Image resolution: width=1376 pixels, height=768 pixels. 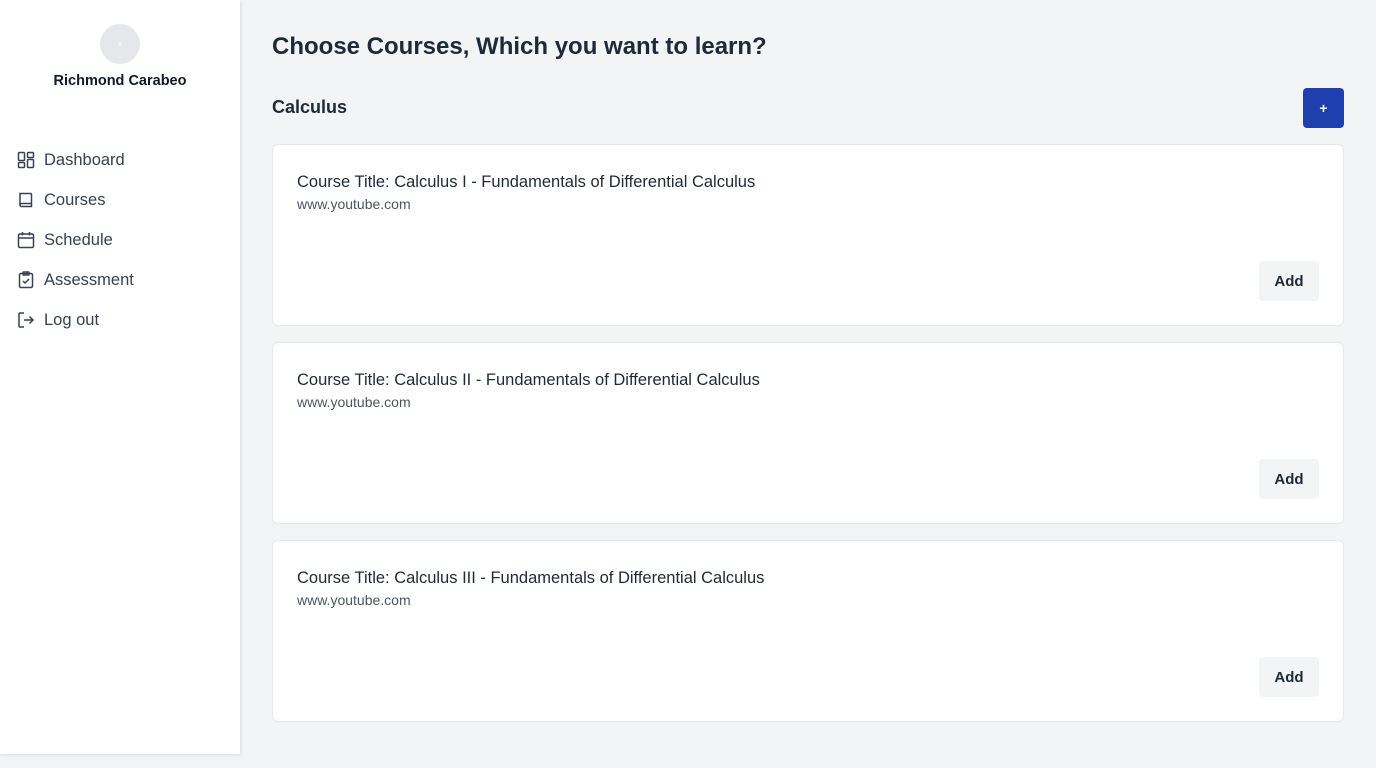 What do you see at coordinates (72, 319) in the screenshot?
I see `sidebar-item-label: Log out` at bounding box center [72, 319].